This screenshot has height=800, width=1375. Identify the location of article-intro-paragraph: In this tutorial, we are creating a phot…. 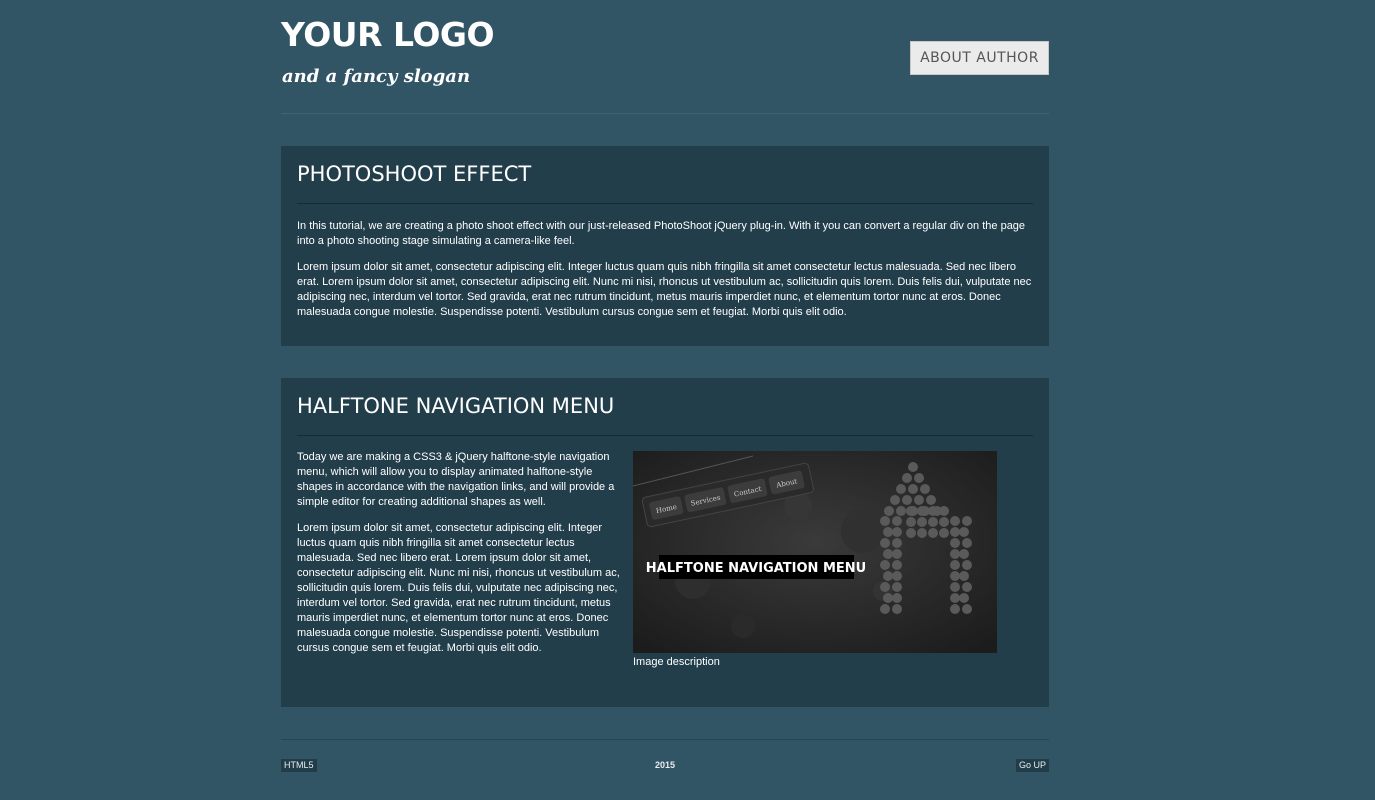
(661, 233).